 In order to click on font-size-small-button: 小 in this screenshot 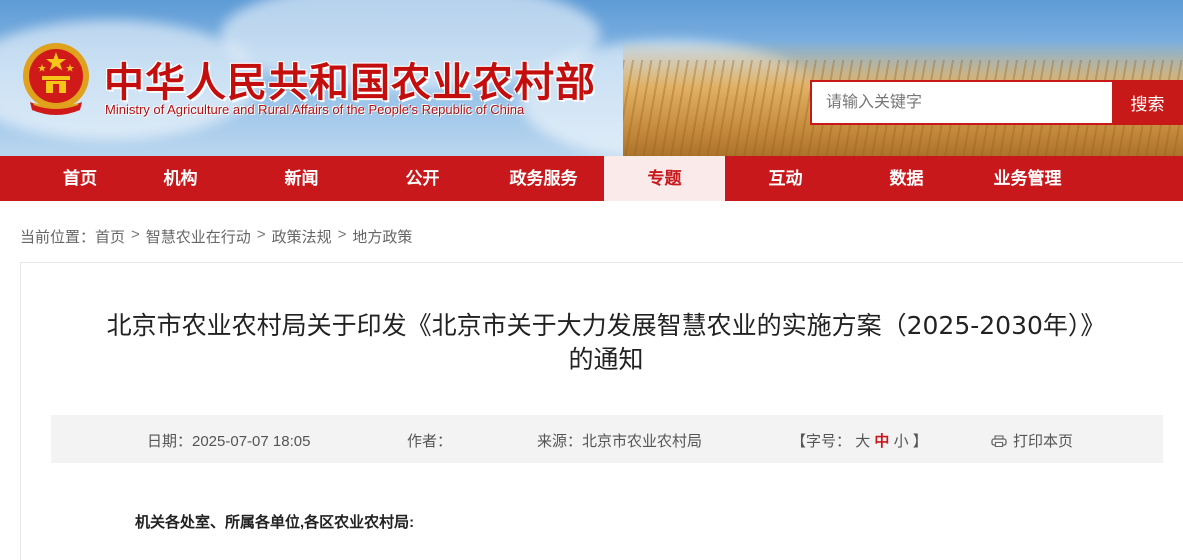, I will do `click(901, 441)`.